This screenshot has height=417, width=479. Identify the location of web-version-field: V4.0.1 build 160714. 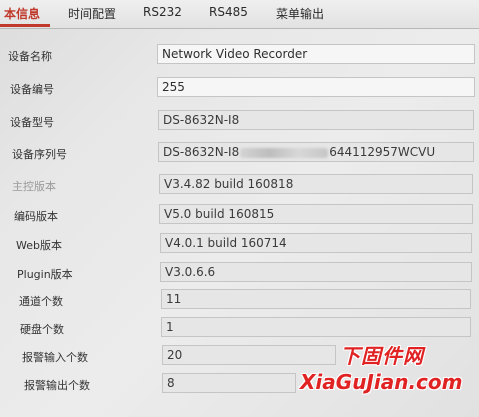
(316, 243).